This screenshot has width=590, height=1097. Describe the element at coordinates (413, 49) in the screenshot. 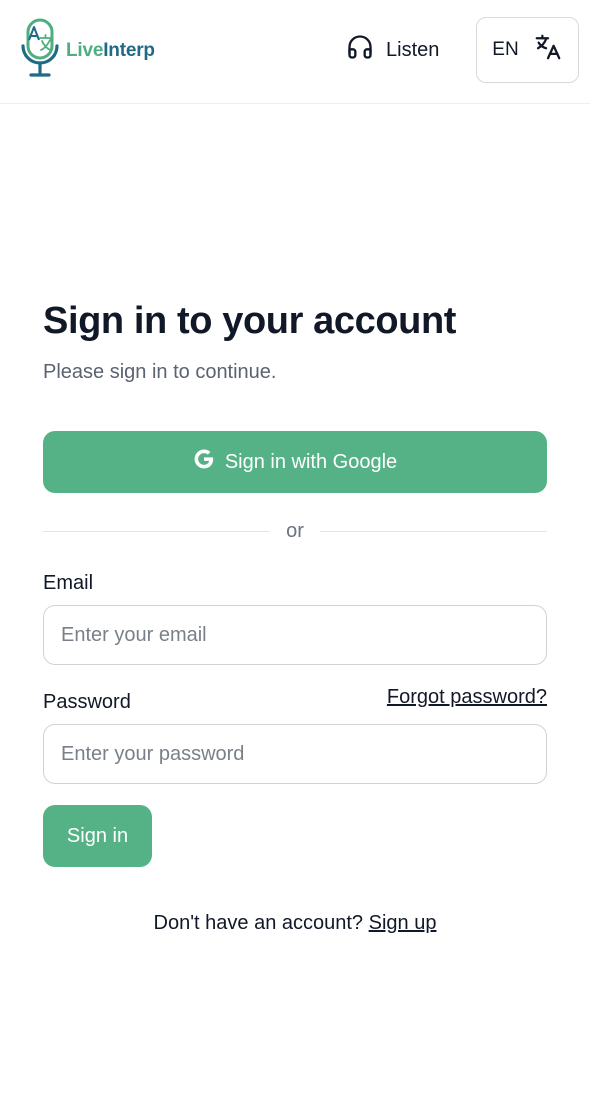

I see `listen-label: Listen` at that location.